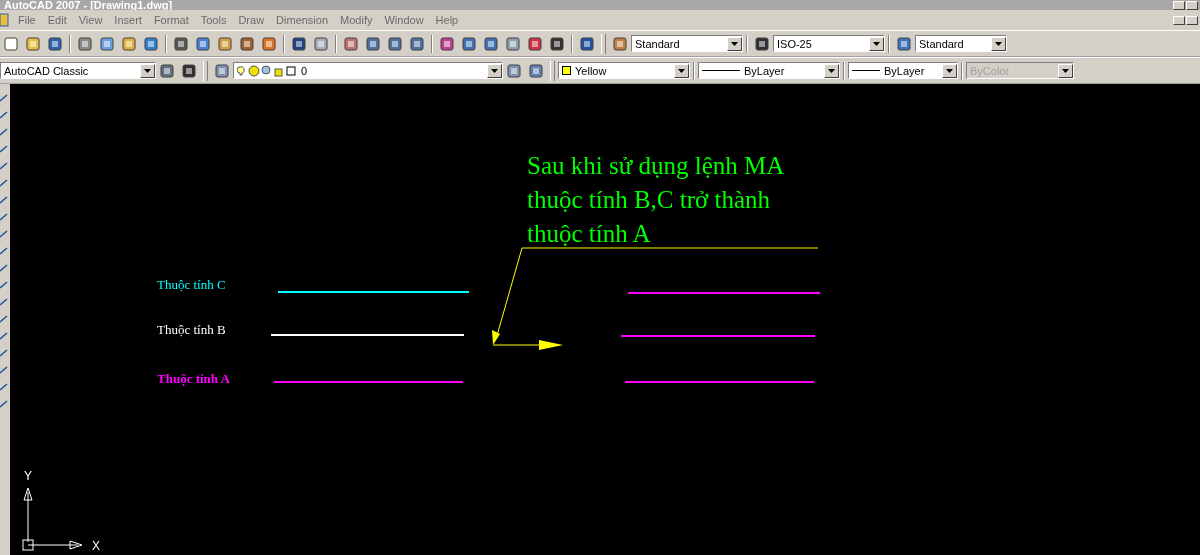  Describe the element at coordinates (78, 70) in the screenshot. I see `workspace-dropdown: AutoCAD Classic` at that location.